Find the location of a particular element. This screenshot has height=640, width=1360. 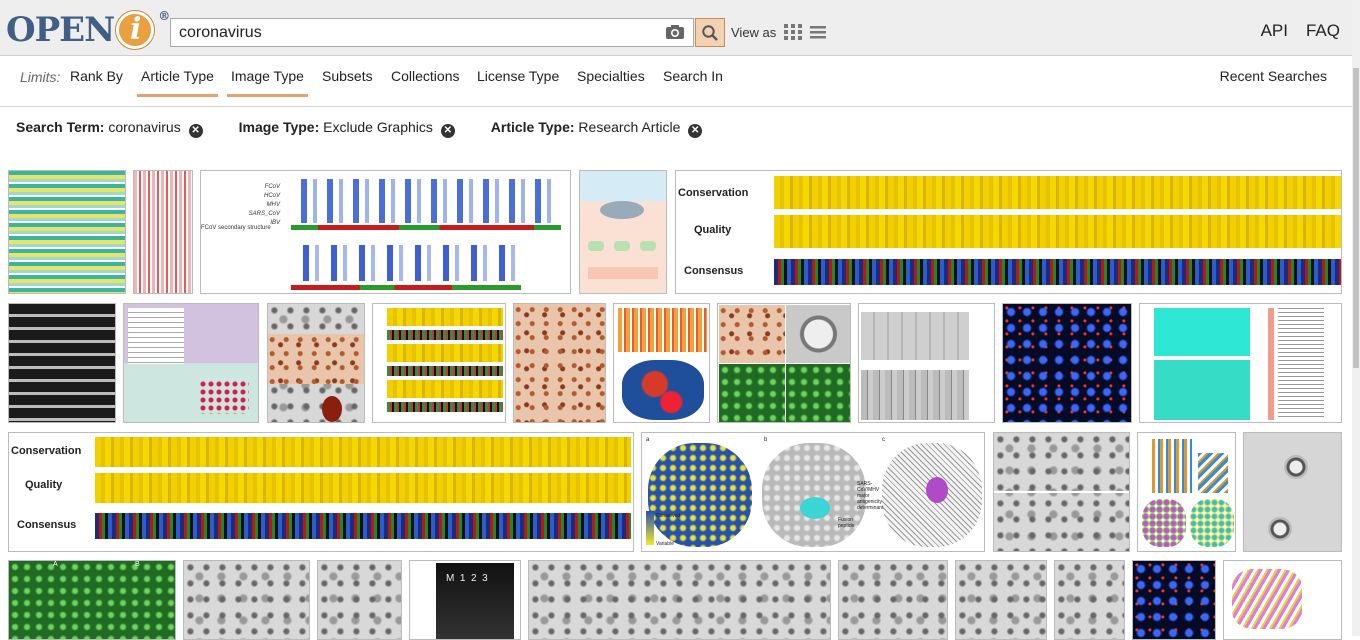

filter-value: Research Article is located at coordinates (629, 127).